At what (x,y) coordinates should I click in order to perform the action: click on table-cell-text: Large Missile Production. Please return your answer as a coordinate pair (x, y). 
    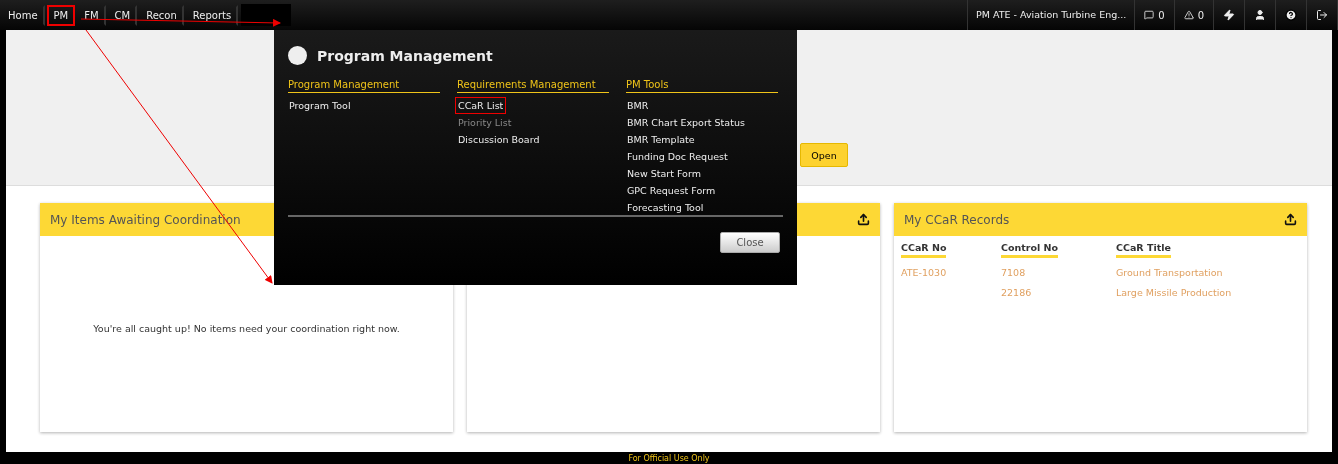
    Looking at the image, I should click on (1174, 292).